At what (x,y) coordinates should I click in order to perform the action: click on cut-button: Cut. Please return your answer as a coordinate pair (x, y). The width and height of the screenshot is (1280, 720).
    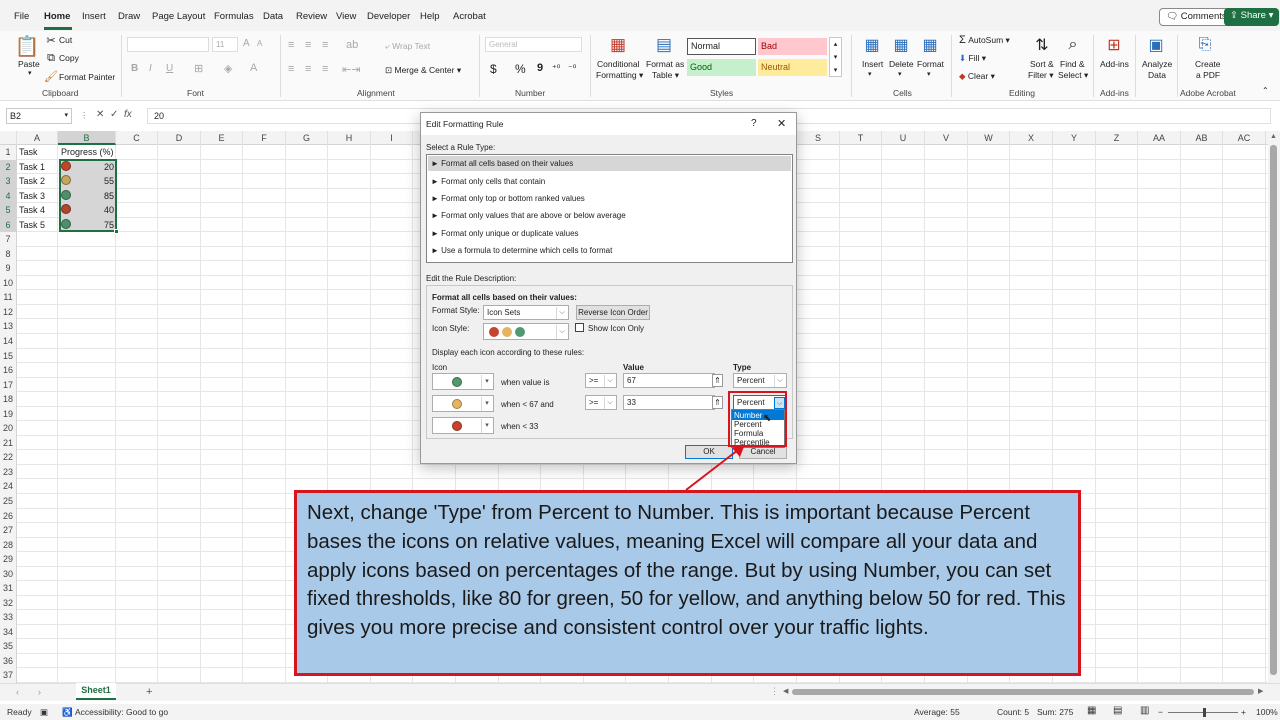
    Looking at the image, I should click on (65, 40).